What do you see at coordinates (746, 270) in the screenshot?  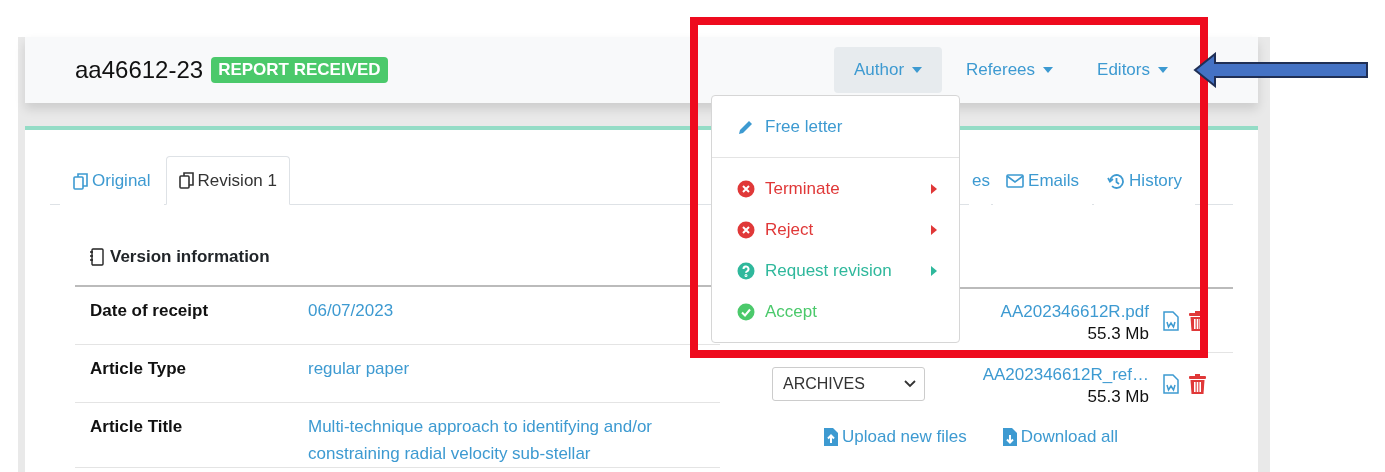 I see `question-circle-icon` at bounding box center [746, 270].